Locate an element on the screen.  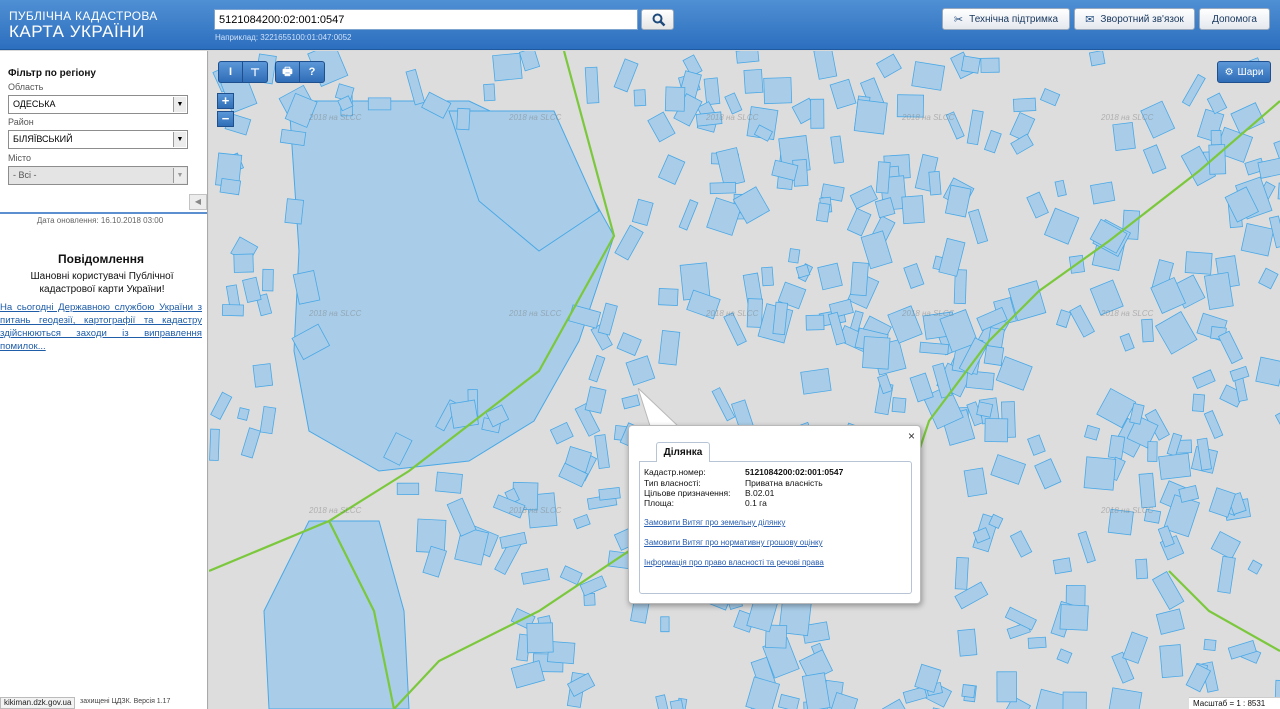
site-logo: ПУБЛІЧНА КАДАСТРОВА КАРТА УКРАЇНИ is located at coordinates (83, 25).